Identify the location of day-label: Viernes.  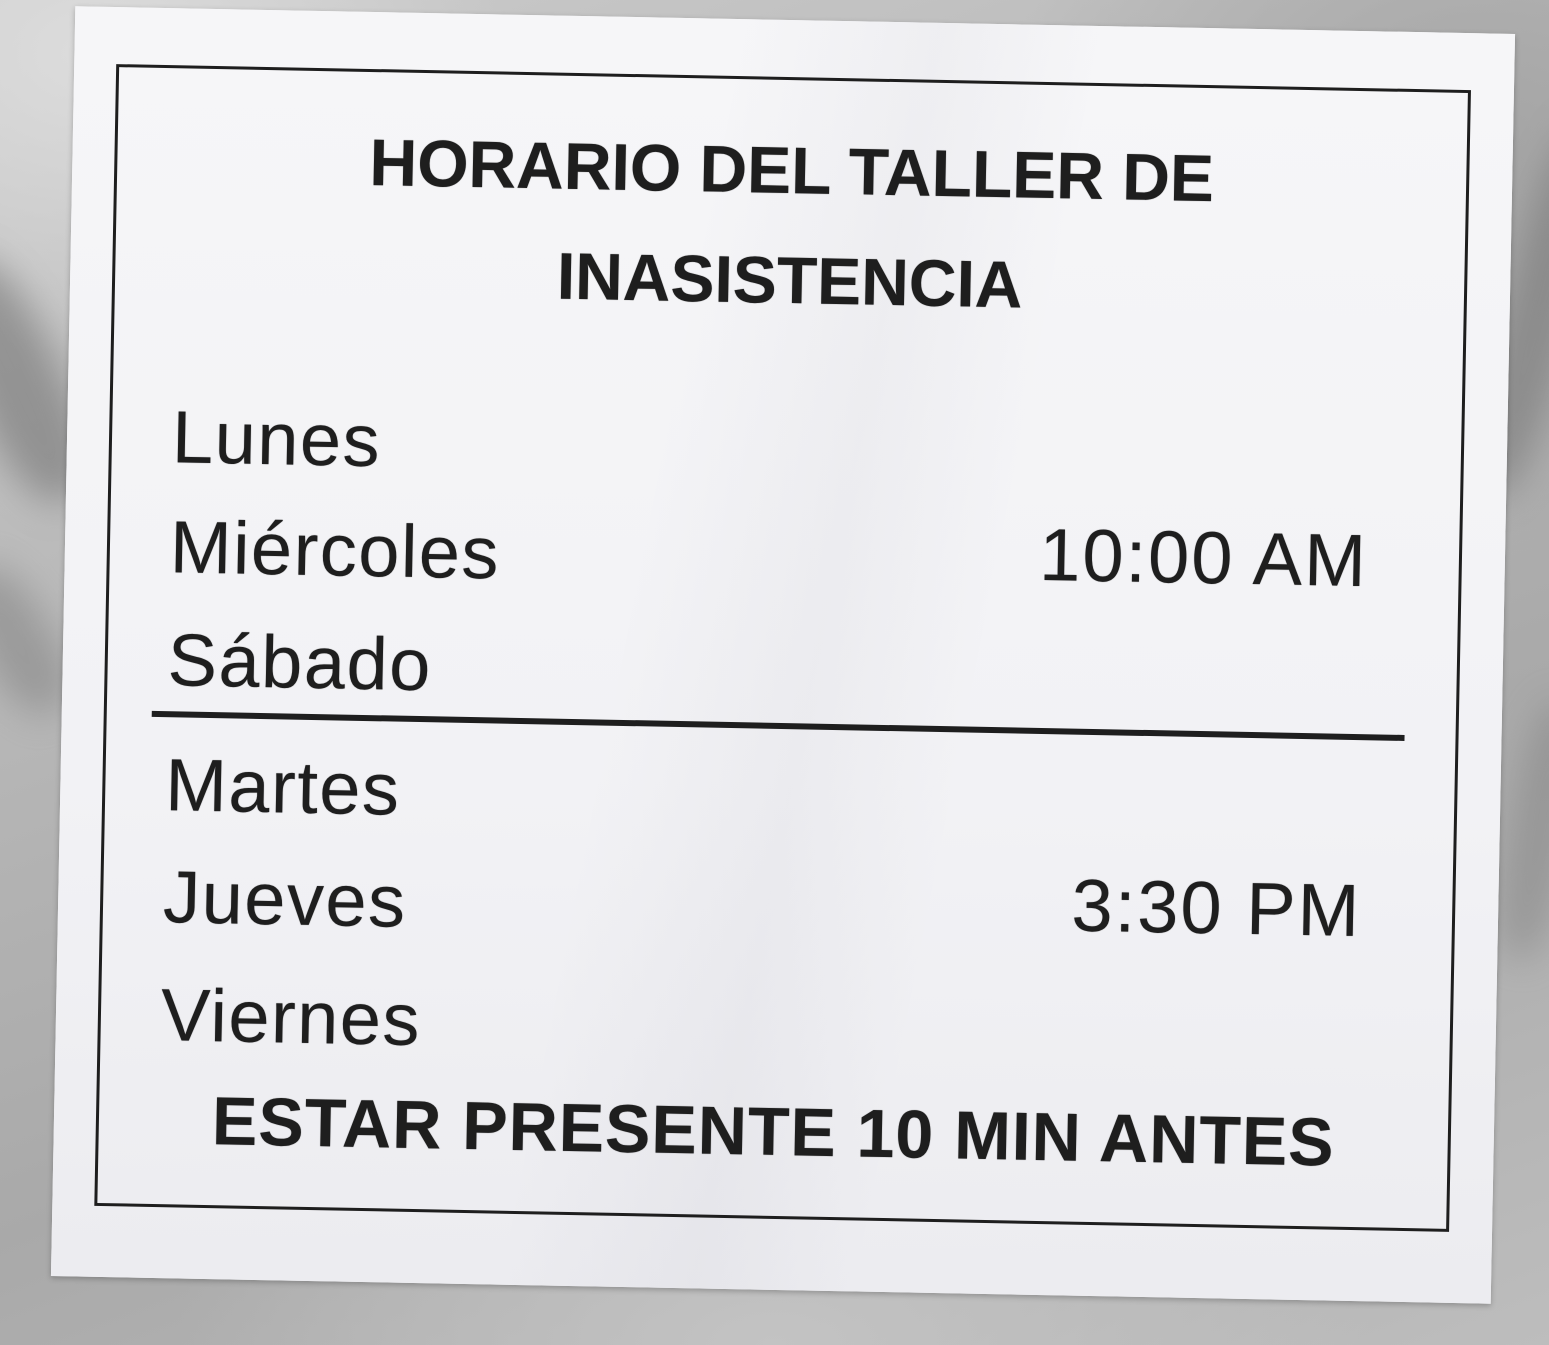
(291, 1017).